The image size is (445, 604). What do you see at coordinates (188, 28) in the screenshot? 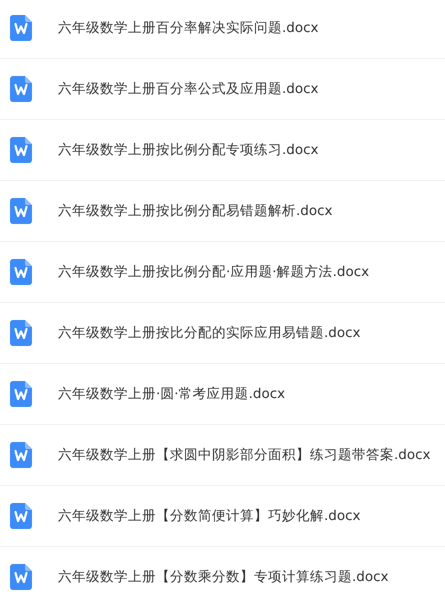
I see `file-name: 六年级数学上册百分率解决实际问题.docx` at bounding box center [188, 28].